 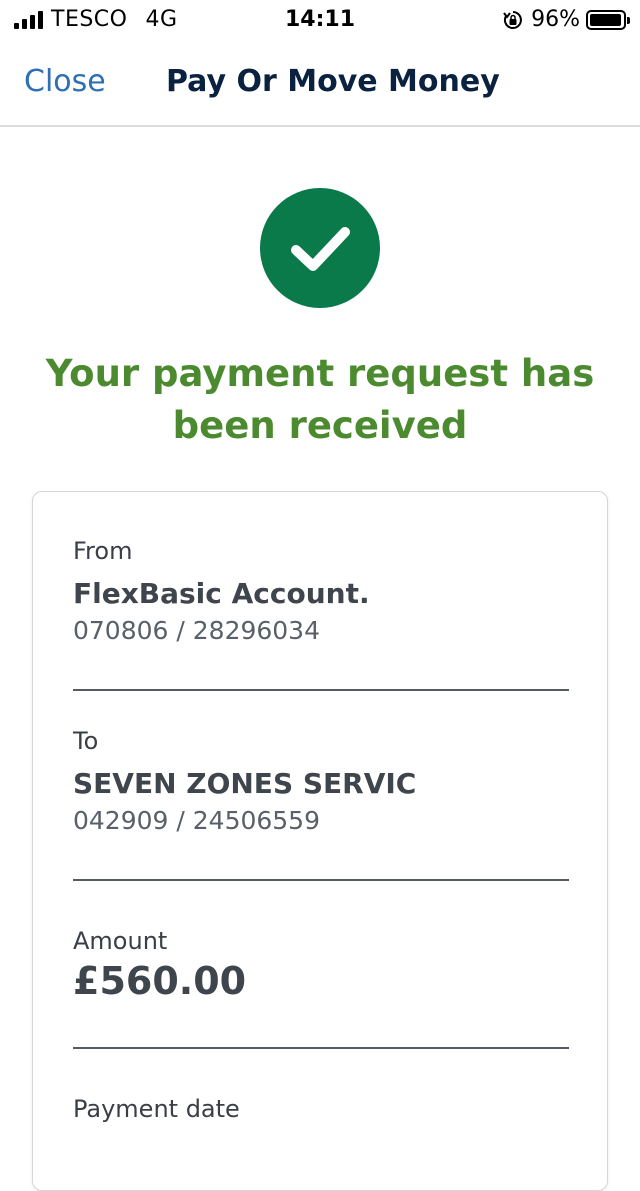 I want to click on amount-value: £560.00, so click(x=160, y=981).